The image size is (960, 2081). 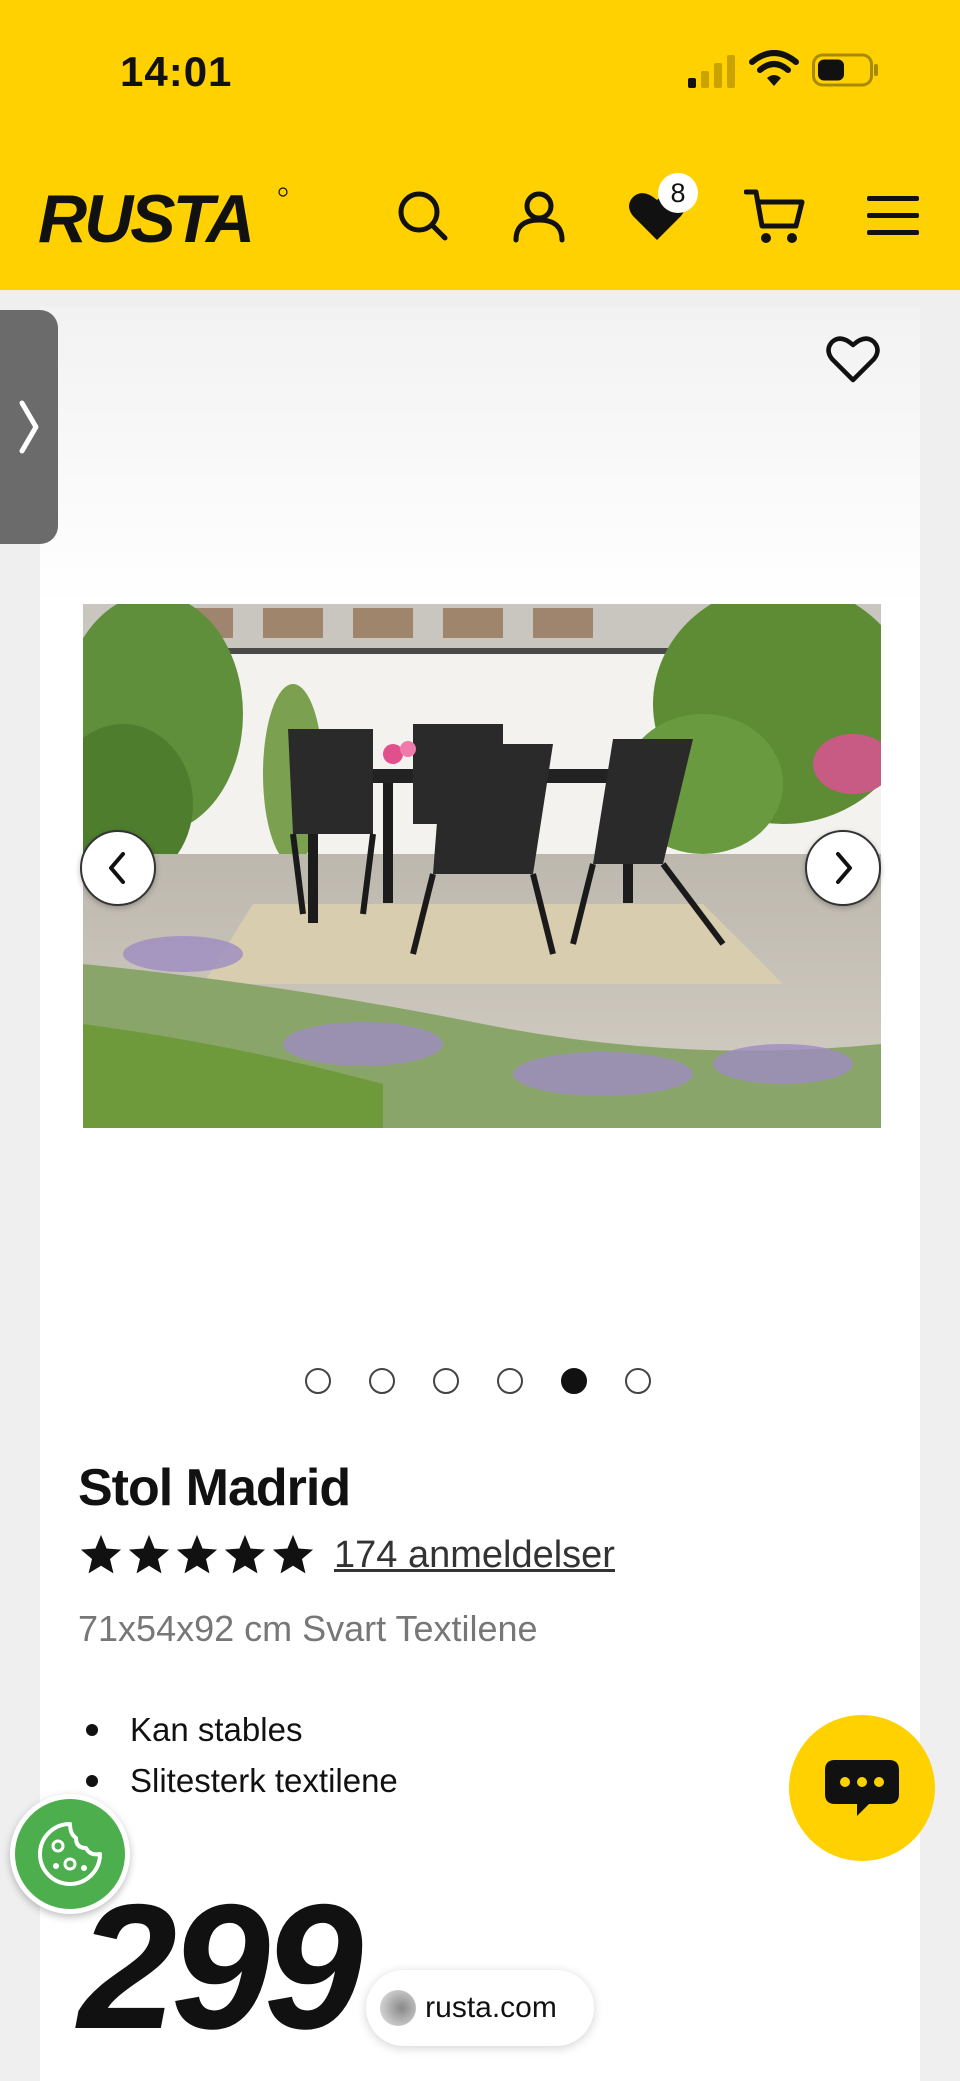 I want to click on hamburger-menu-icon, so click(x=893, y=215).